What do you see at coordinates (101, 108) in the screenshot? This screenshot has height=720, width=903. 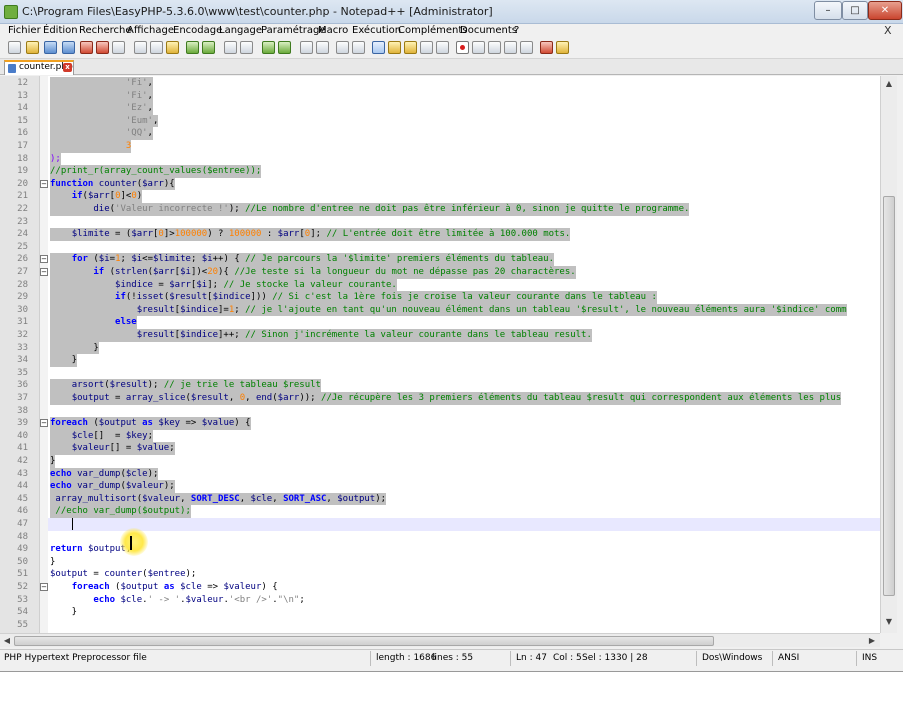 I see `code-line: 'Ez',` at bounding box center [101, 108].